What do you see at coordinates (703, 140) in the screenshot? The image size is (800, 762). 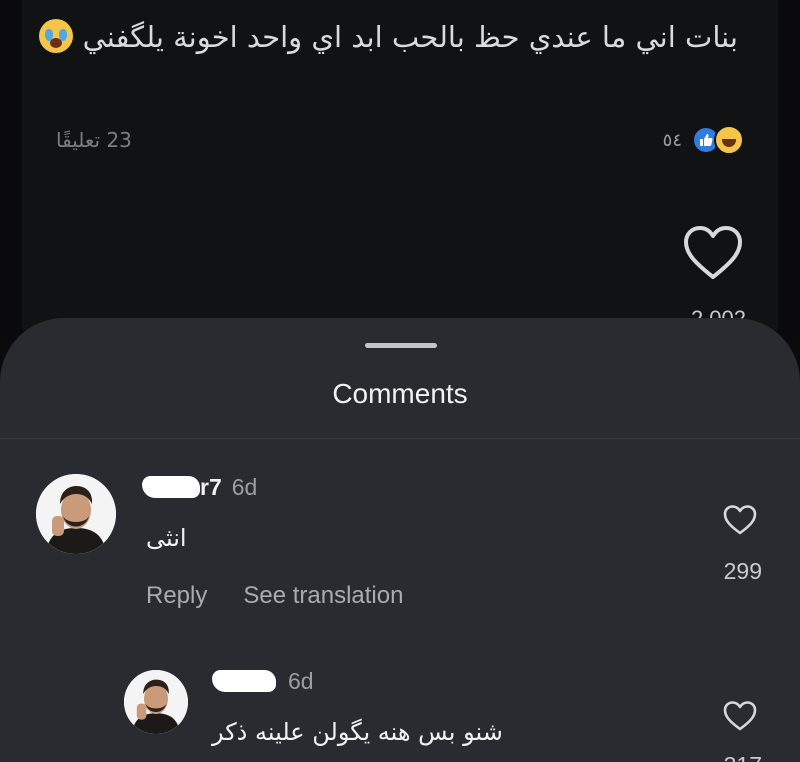 I see `post-reactions: ٥٤` at bounding box center [703, 140].